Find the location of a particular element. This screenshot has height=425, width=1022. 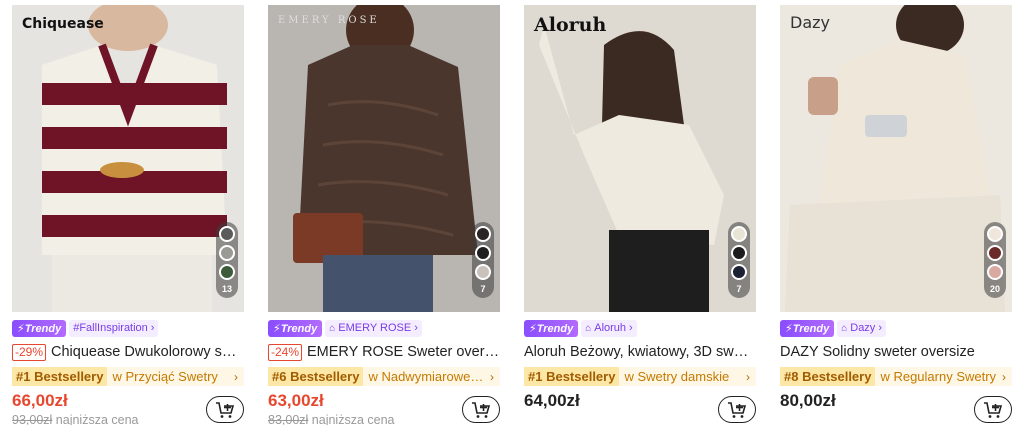

price: 80,00zł is located at coordinates (808, 400).